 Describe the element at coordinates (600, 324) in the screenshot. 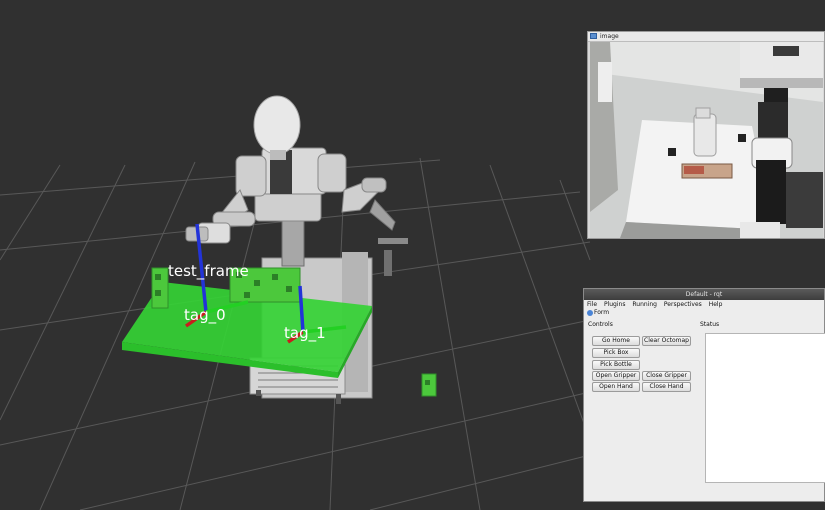

I see `controls-label: Controls` at that location.